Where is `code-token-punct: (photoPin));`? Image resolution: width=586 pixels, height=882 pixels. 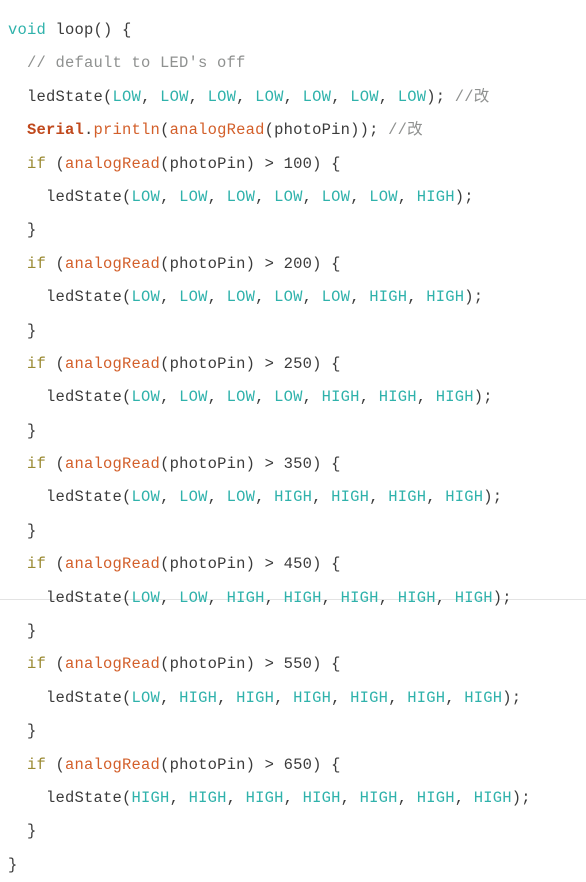 code-token-punct: (photoPin)); is located at coordinates (326, 130).